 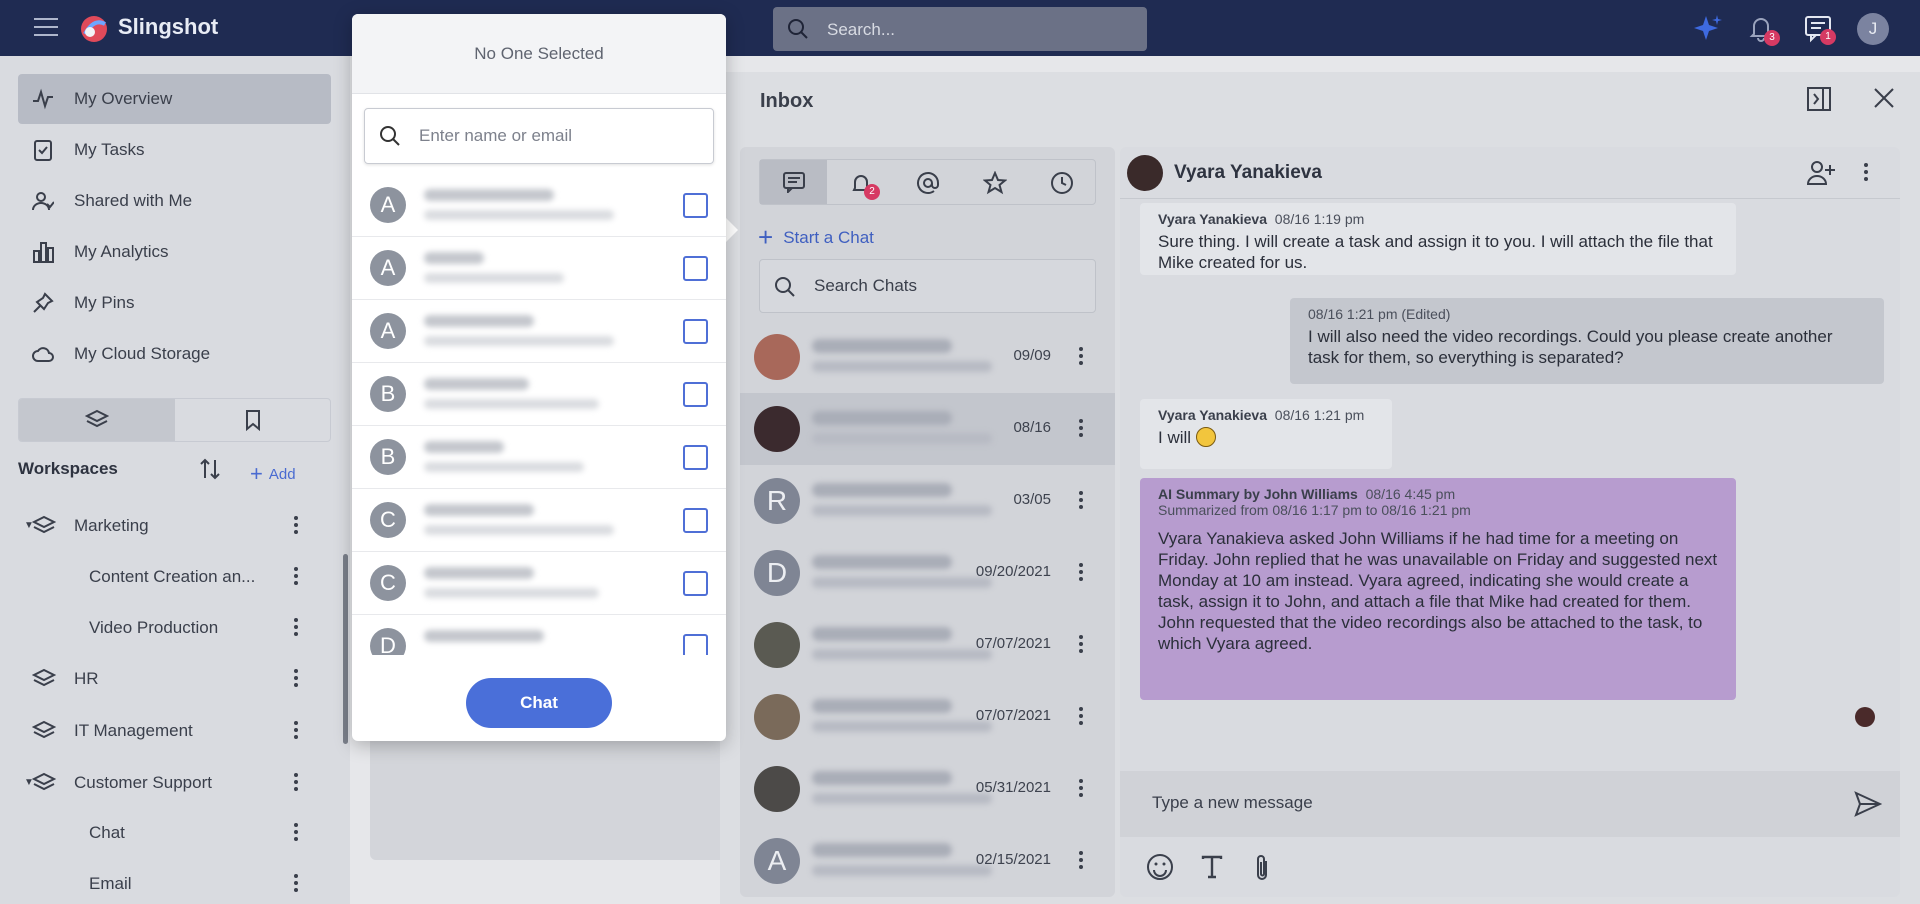 What do you see at coordinates (927, 429) in the screenshot?
I see `chat-row: 08/16` at bounding box center [927, 429].